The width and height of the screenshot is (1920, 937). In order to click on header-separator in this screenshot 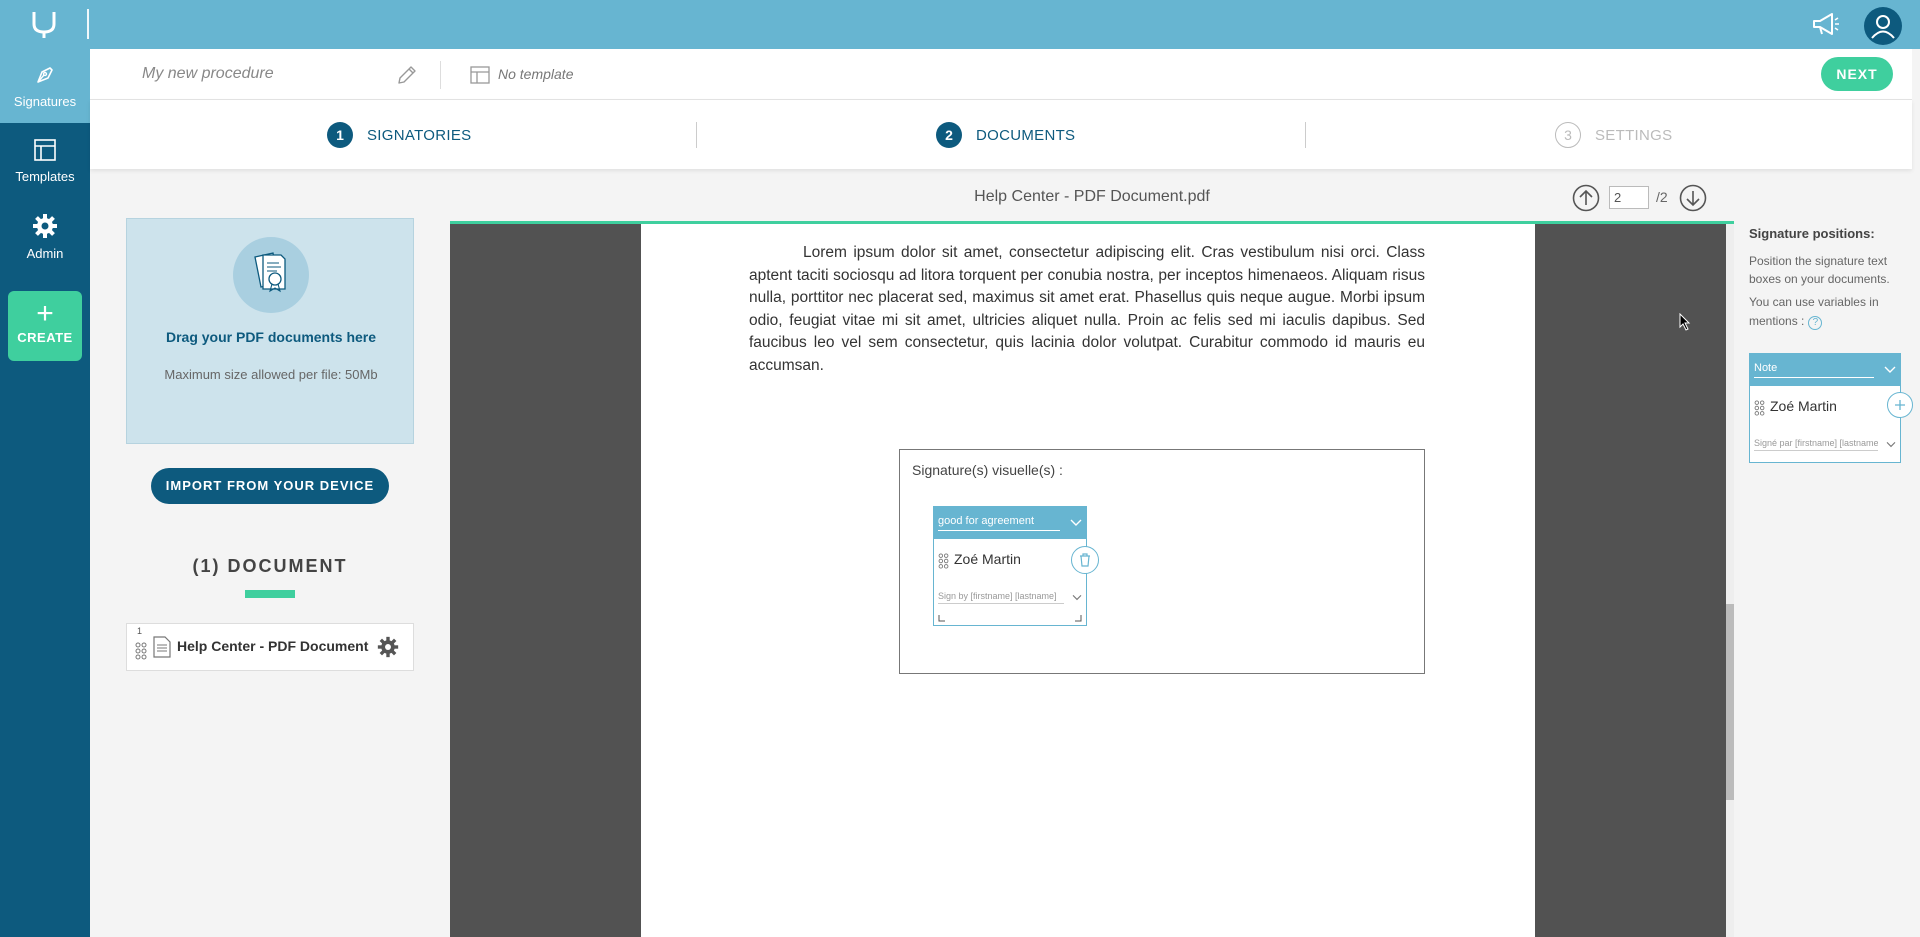, I will do `click(440, 75)`.